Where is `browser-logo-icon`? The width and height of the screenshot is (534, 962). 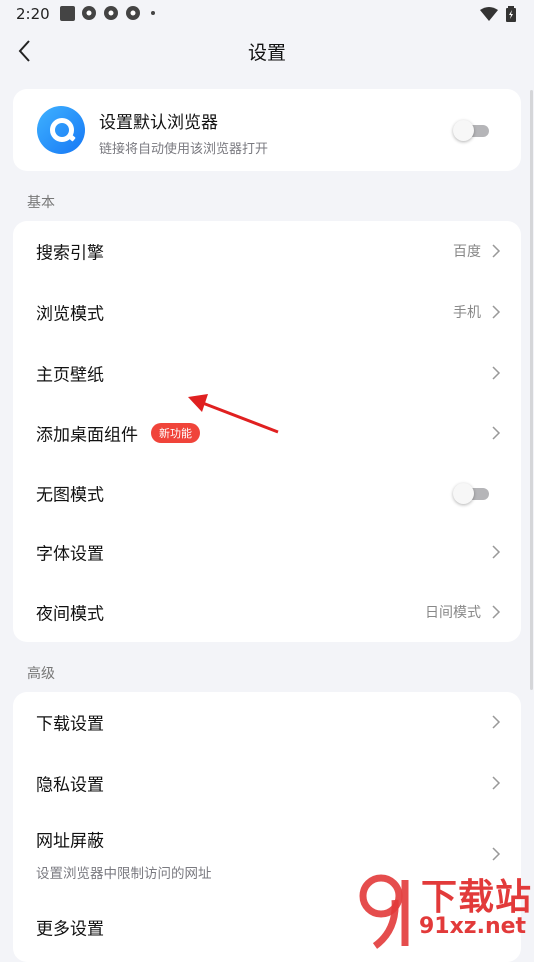
browser-logo-icon is located at coordinates (61, 130).